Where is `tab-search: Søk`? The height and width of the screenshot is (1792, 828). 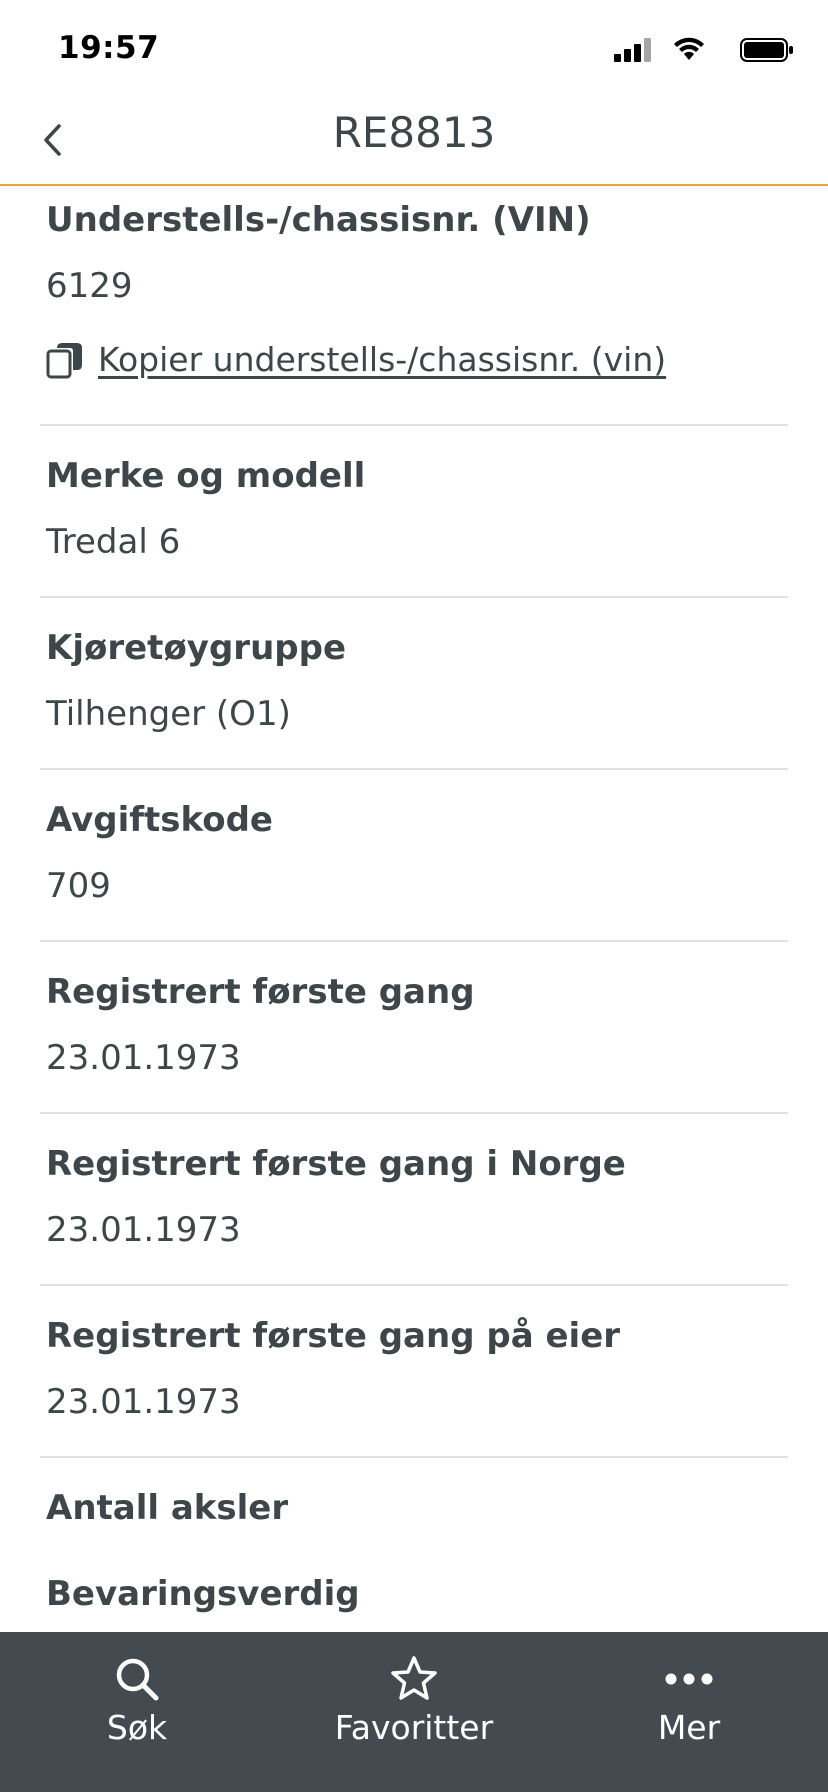 tab-search: Søk is located at coordinates (137, 1700).